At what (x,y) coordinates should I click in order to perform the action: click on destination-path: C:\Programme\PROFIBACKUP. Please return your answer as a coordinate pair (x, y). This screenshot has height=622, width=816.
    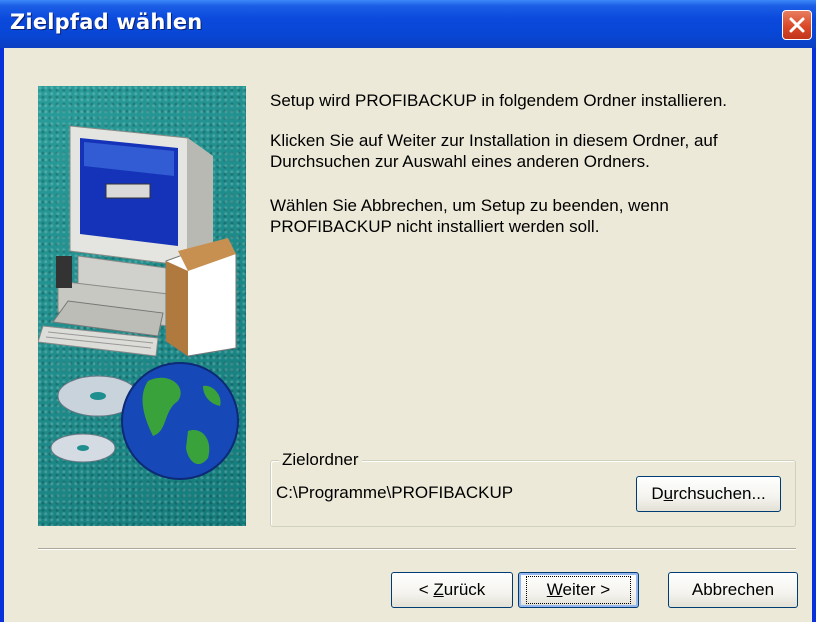
    Looking at the image, I should click on (395, 492).